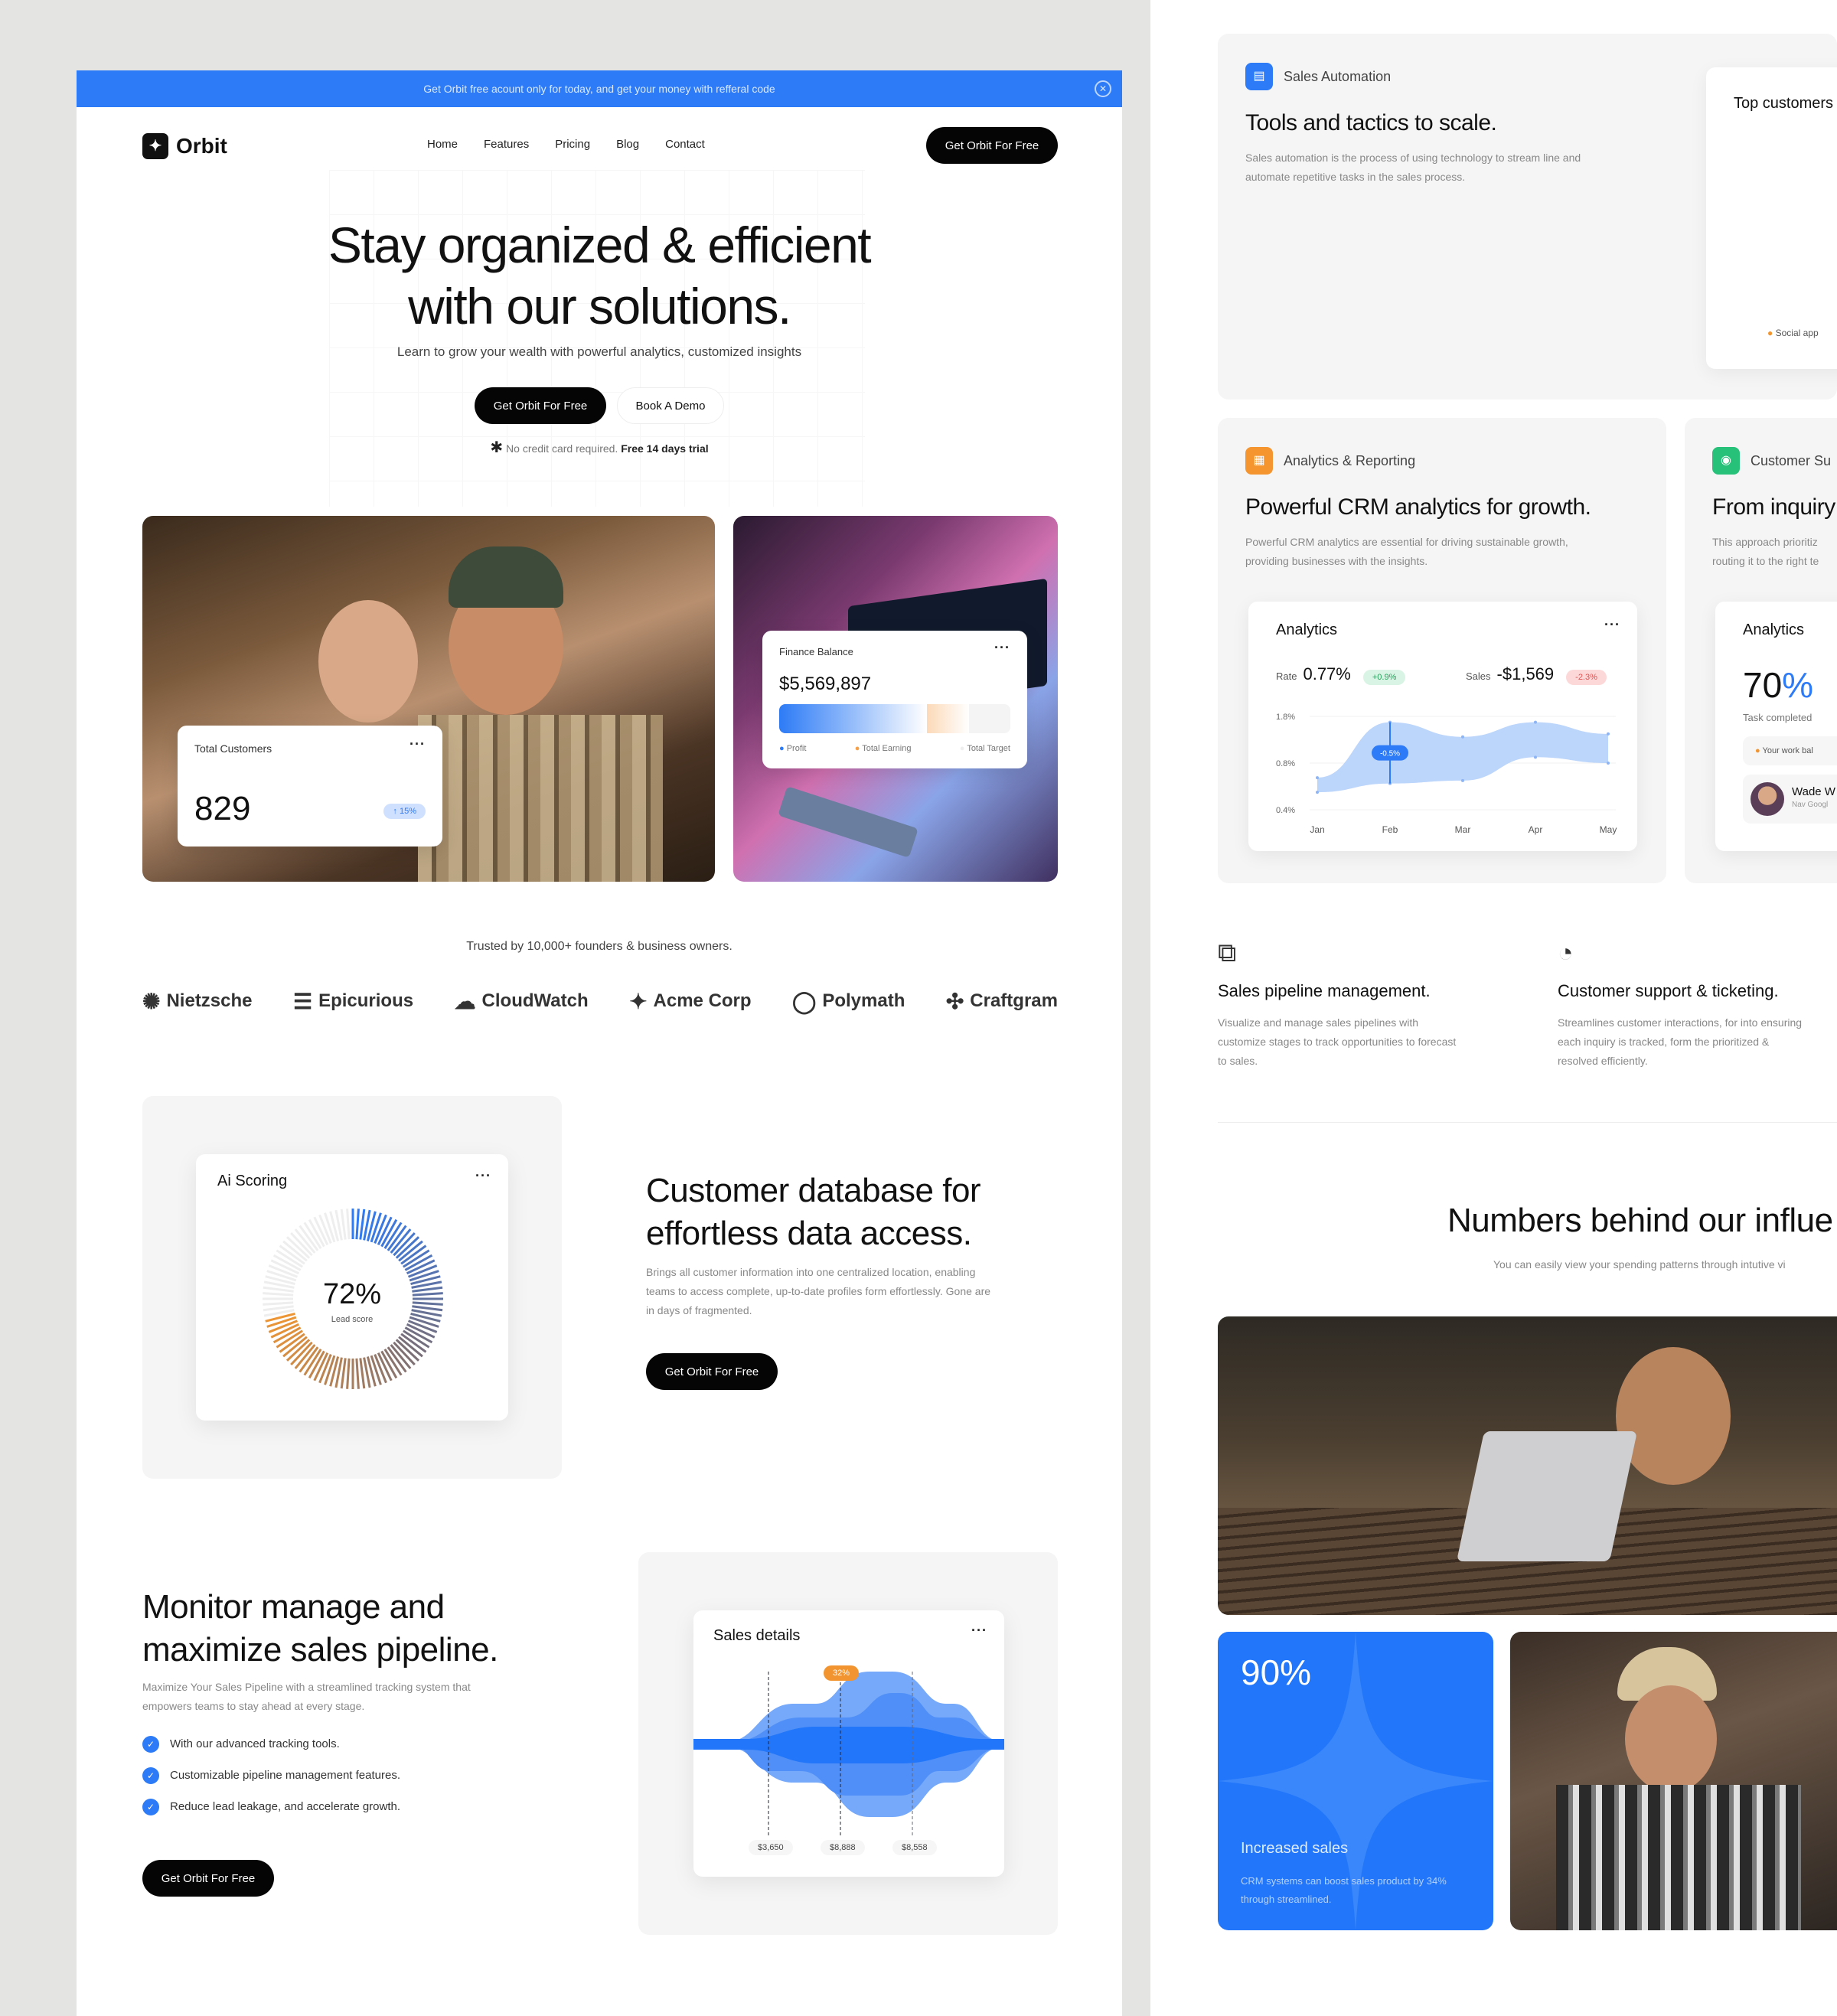 The image size is (1837, 2016). Describe the element at coordinates (685, 144) in the screenshot. I see `nav-contact: Contact` at that location.